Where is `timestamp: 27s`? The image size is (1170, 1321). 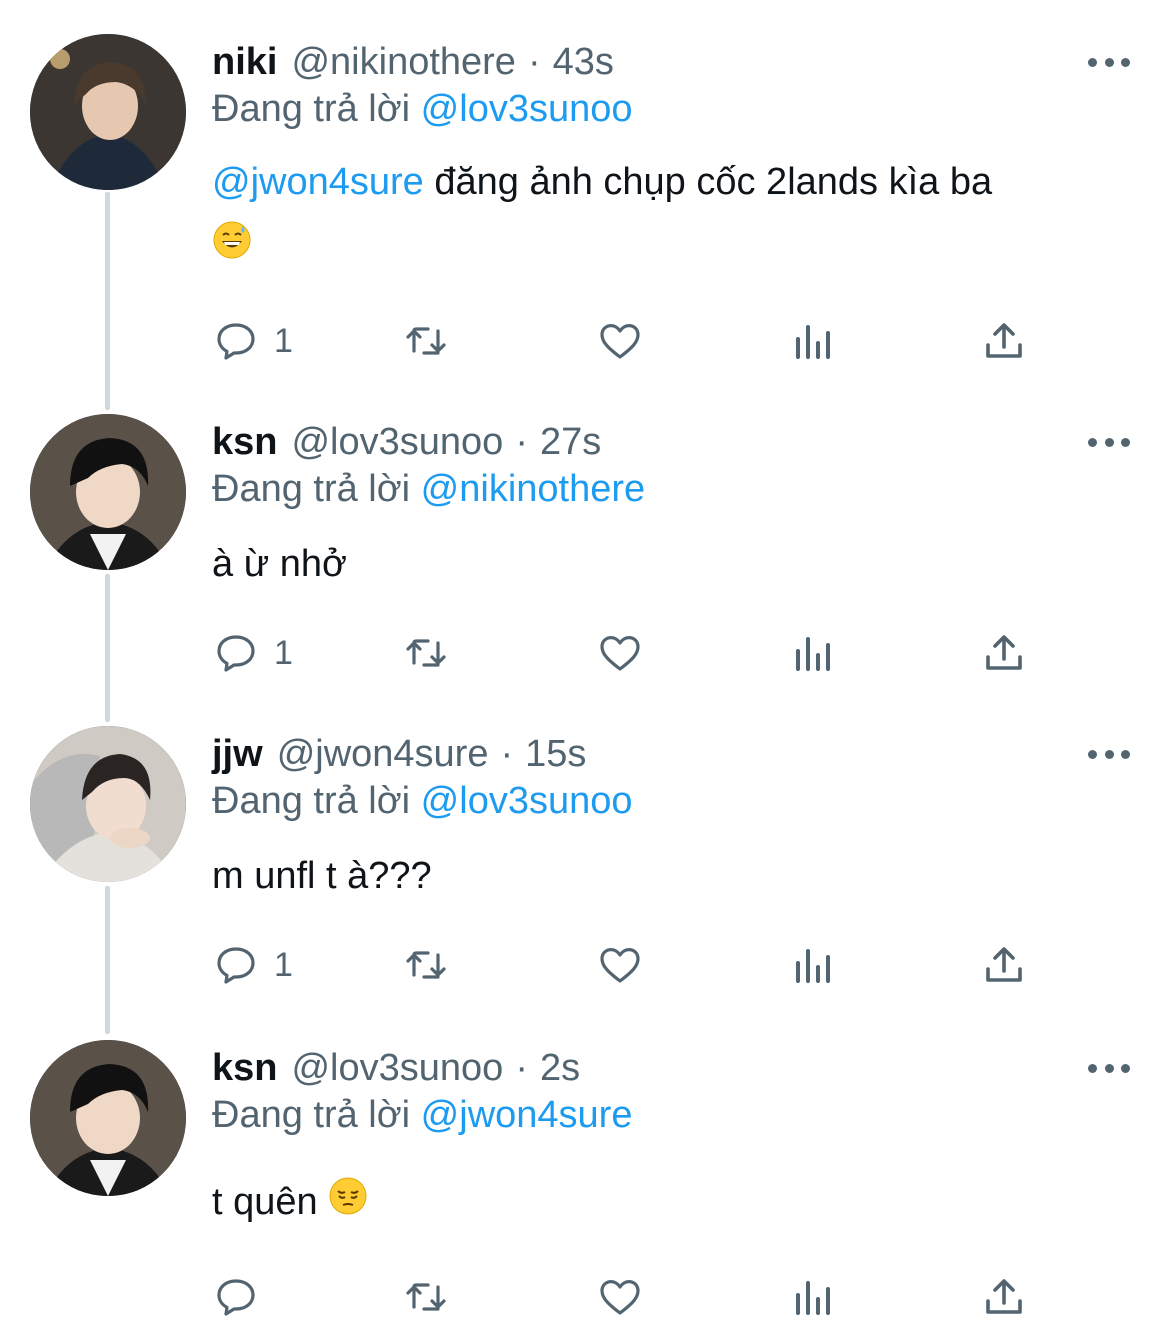
timestamp: 27s is located at coordinates (570, 442).